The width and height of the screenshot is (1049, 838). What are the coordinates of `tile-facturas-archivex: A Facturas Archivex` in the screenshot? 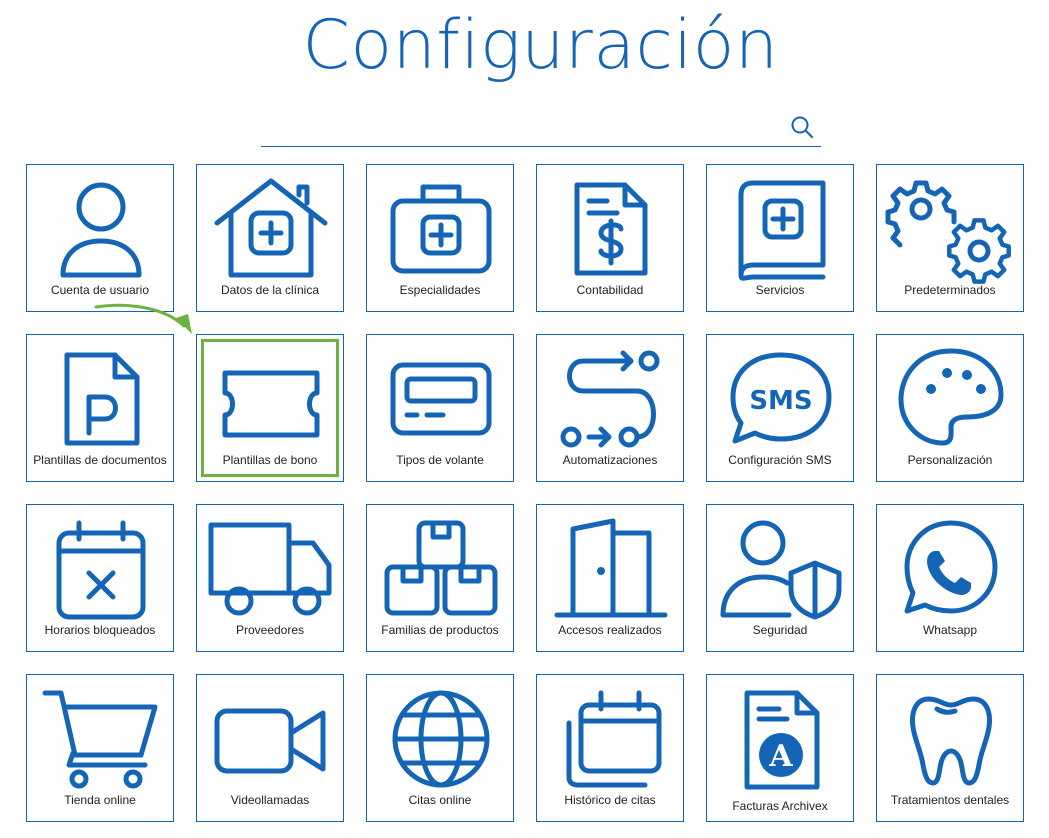 It's located at (780, 748).